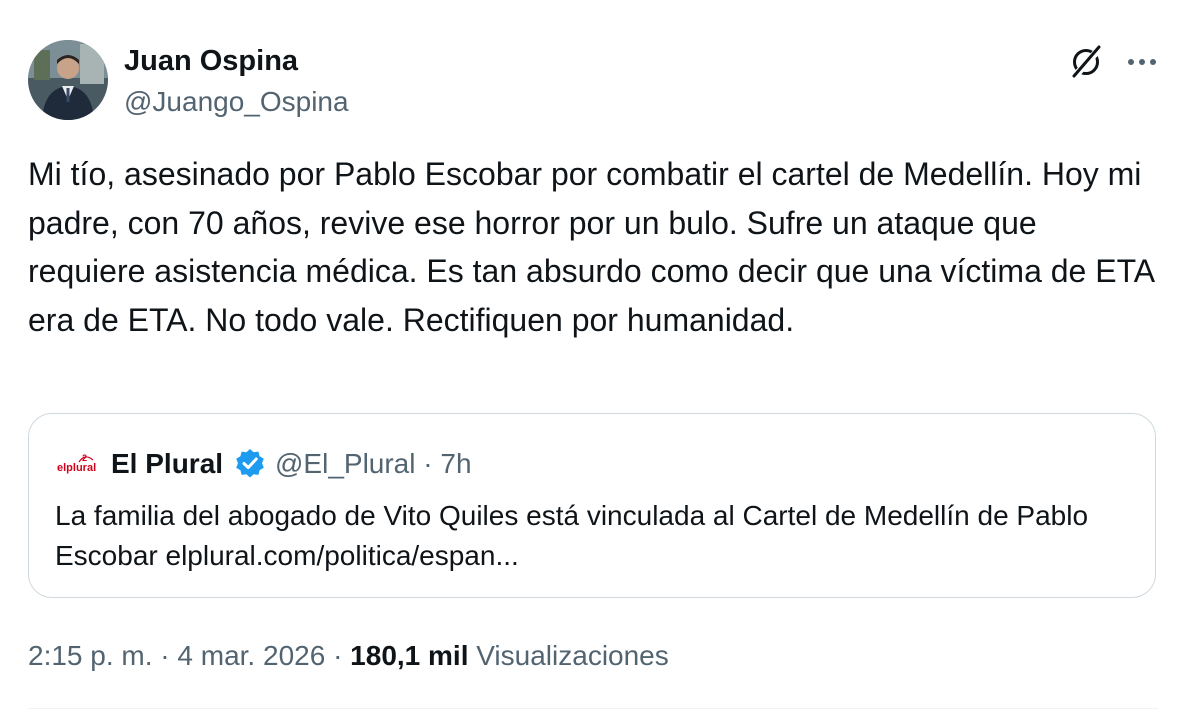 The height and width of the screenshot is (720, 1192). Describe the element at coordinates (409, 655) in the screenshot. I see `views-count: 180,1 mil` at that location.